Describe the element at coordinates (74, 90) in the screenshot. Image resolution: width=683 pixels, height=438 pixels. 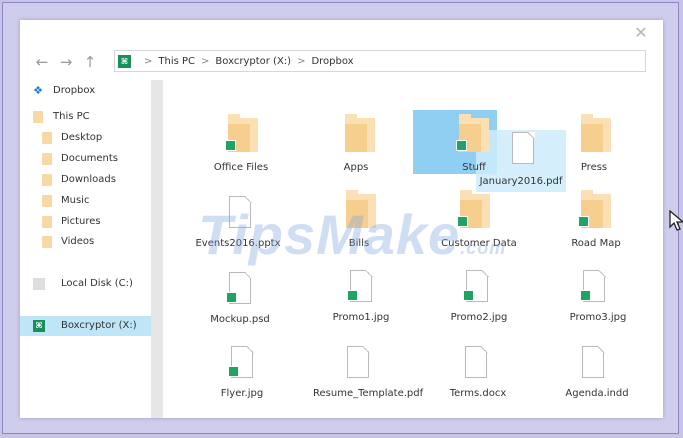
I see `sidebar-item-label: Dropbox` at that location.